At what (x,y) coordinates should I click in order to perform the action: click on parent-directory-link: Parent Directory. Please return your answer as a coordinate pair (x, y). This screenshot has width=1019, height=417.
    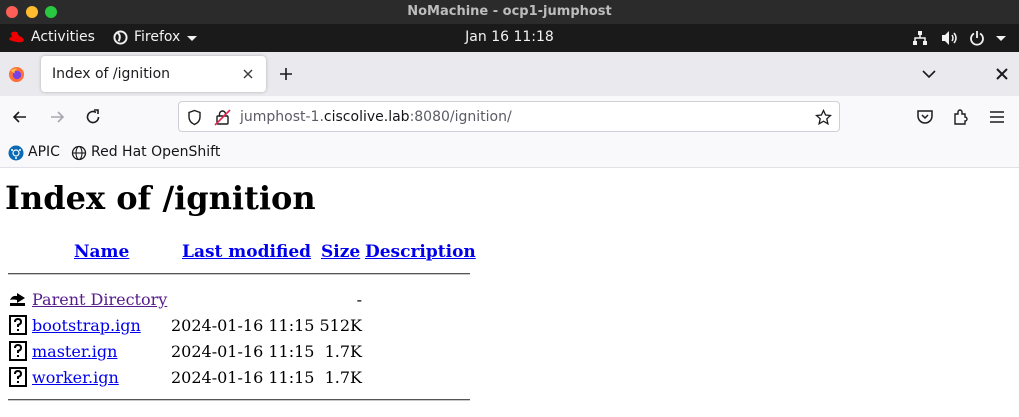
    Looking at the image, I should click on (99, 299).